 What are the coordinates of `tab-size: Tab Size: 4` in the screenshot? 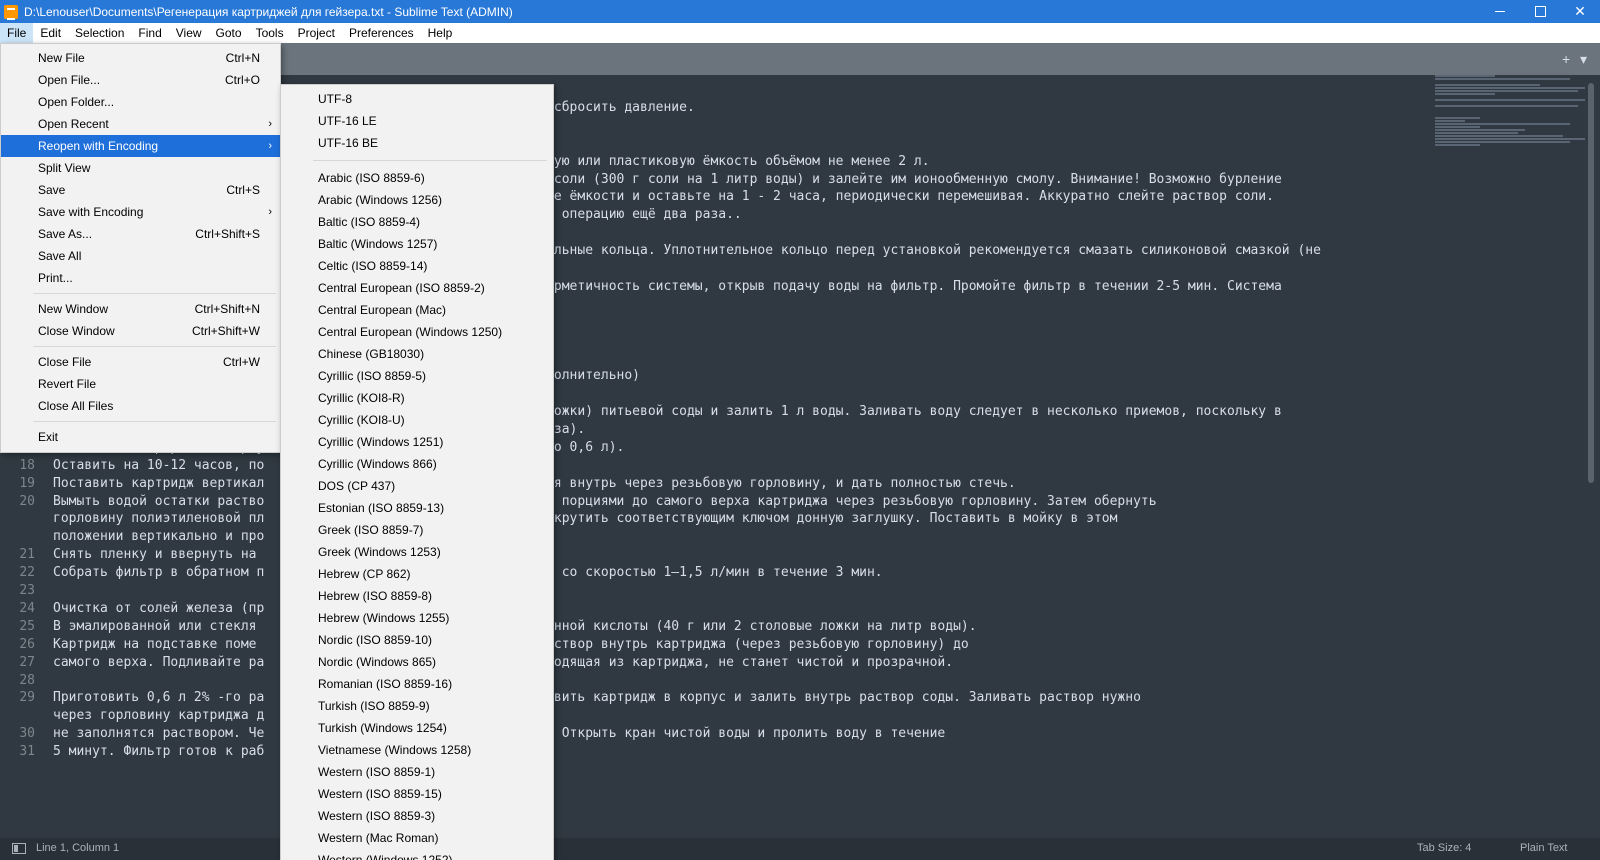 It's located at (1444, 848).